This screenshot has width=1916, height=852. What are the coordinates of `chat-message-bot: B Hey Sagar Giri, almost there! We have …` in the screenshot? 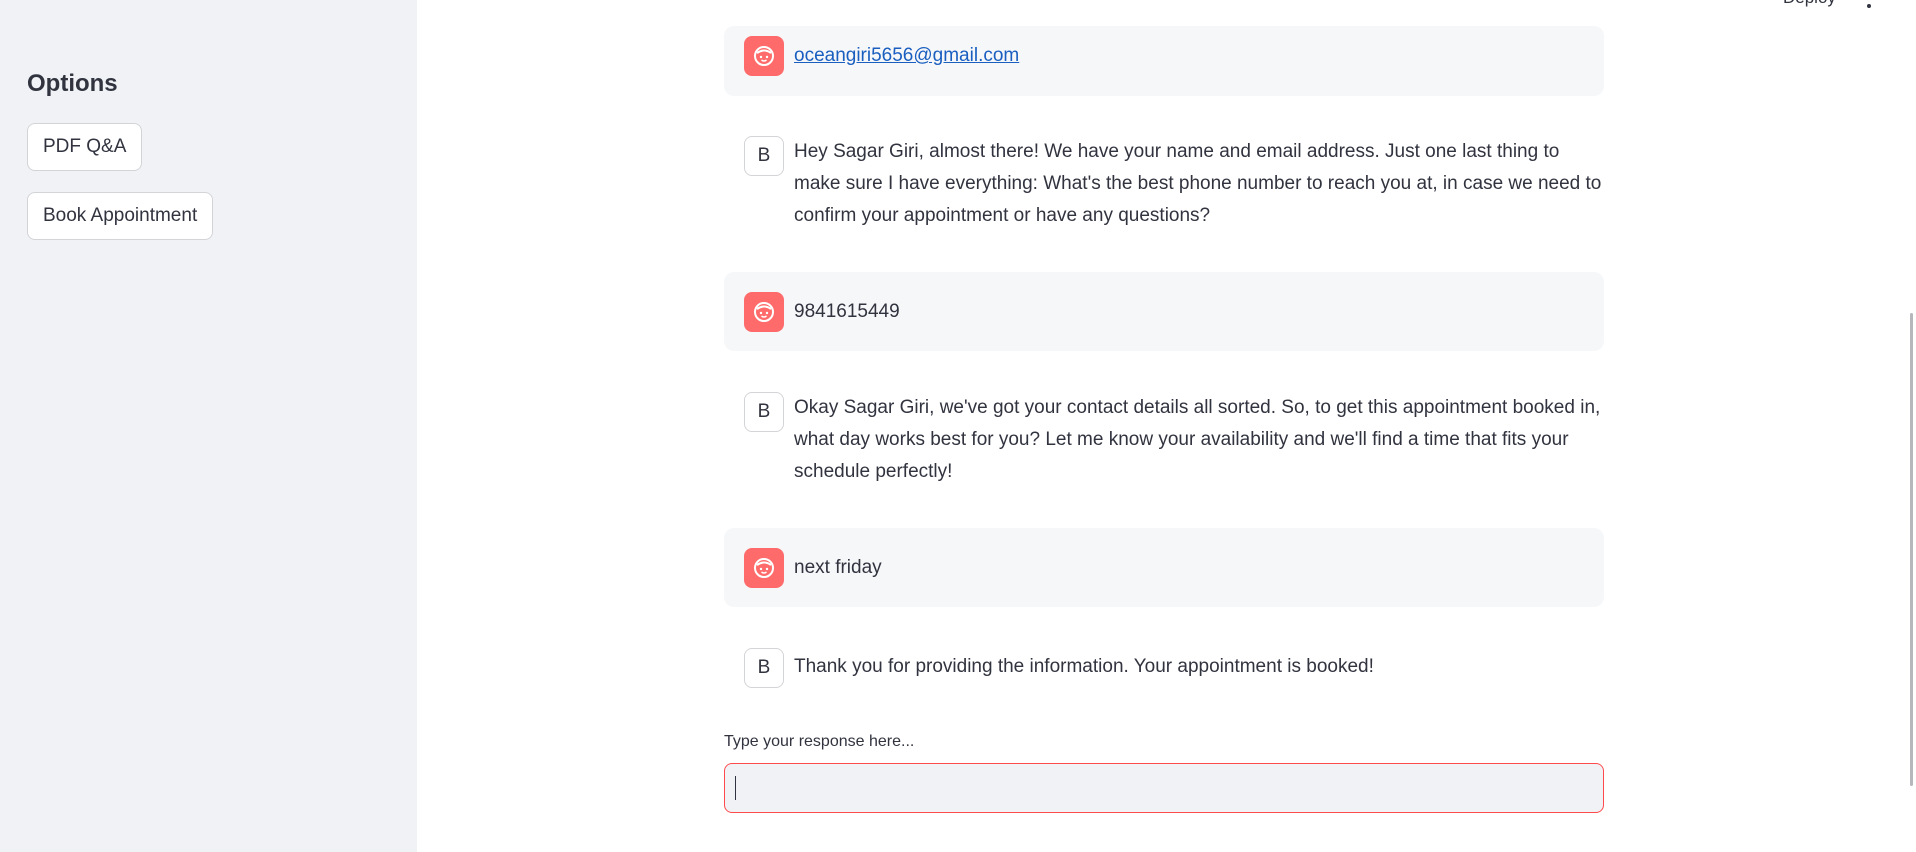 It's located at (1164, 181).